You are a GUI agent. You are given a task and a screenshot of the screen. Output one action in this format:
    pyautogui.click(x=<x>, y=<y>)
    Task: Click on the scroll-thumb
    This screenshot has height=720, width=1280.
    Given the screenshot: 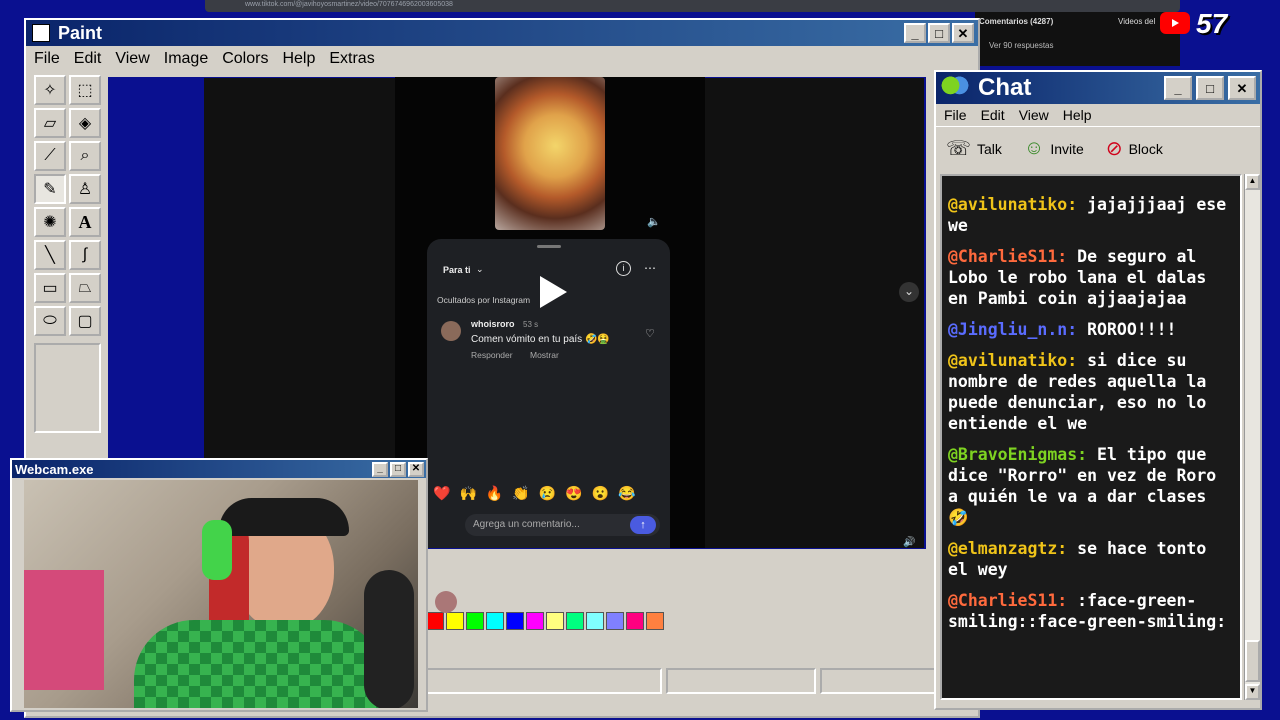 What is the action you would take?
    pyautogui.click(x=1252, y=661)
    